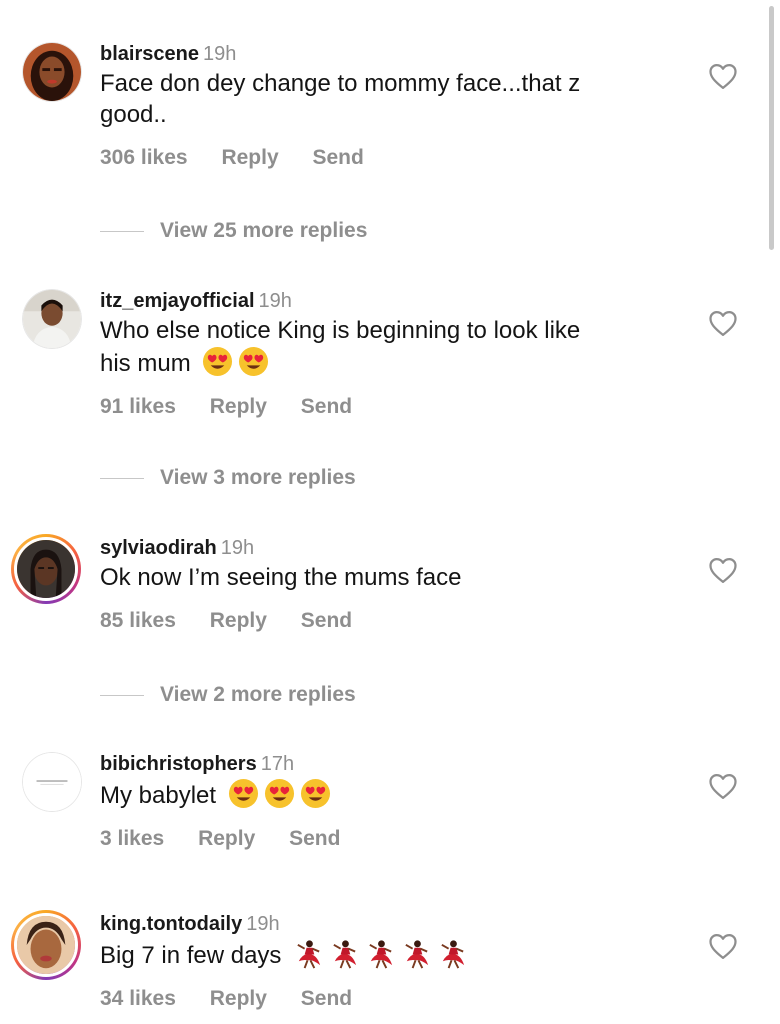 Image resolution: width=780 pixels, height=1024 pixels. I want to click on comment-text-line: Ok now I’m seeing the mums face, so click(281, 577).